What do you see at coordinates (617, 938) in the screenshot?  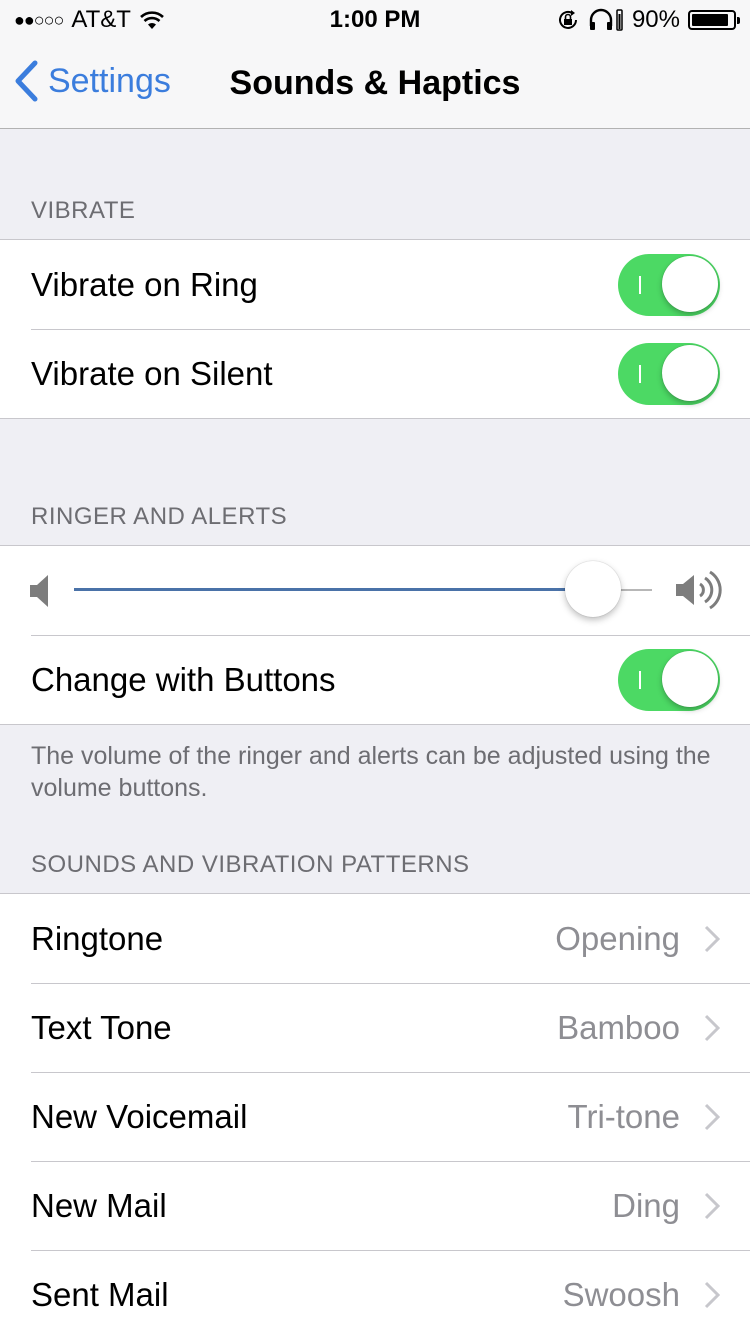 I see `row-value: Opening` at bounding box center [617, 938].